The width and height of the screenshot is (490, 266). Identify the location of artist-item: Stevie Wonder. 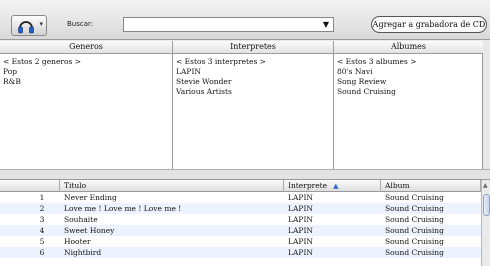
(254, 82).